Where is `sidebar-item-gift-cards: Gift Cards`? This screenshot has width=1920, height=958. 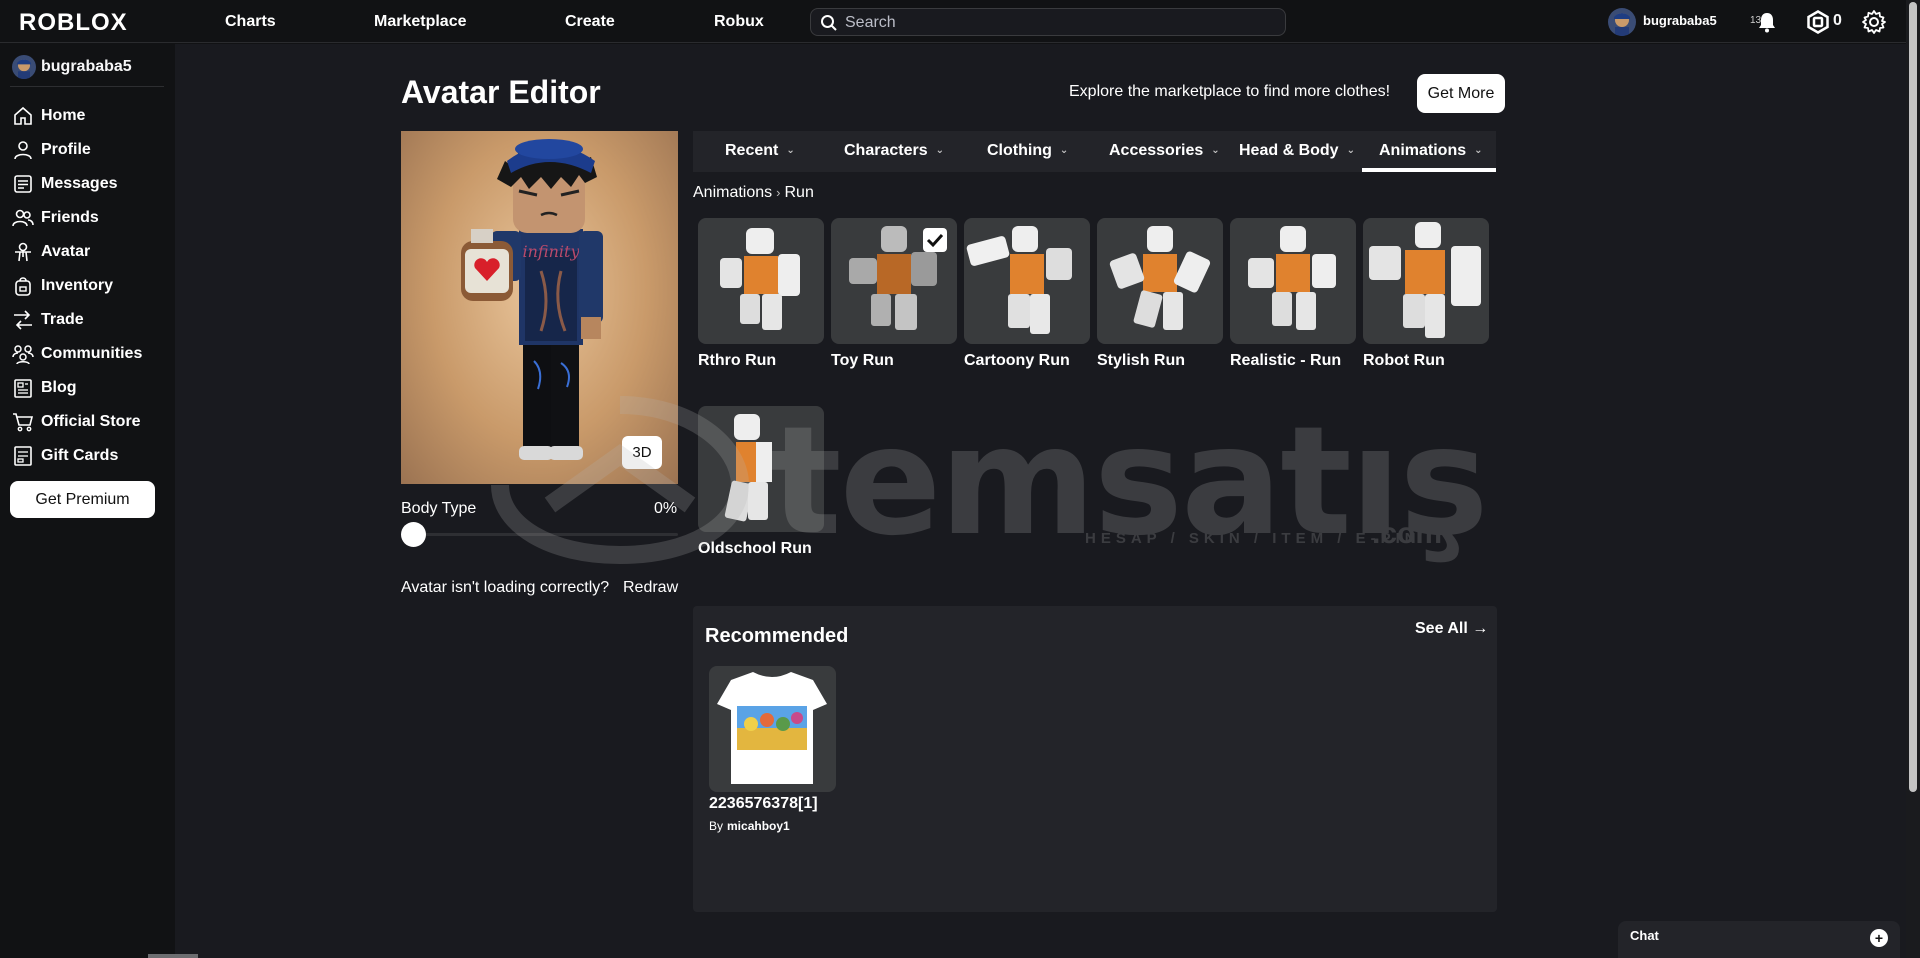
sidebar-item-gift-cards: Gift Cards is located at coordinates (87, 456).